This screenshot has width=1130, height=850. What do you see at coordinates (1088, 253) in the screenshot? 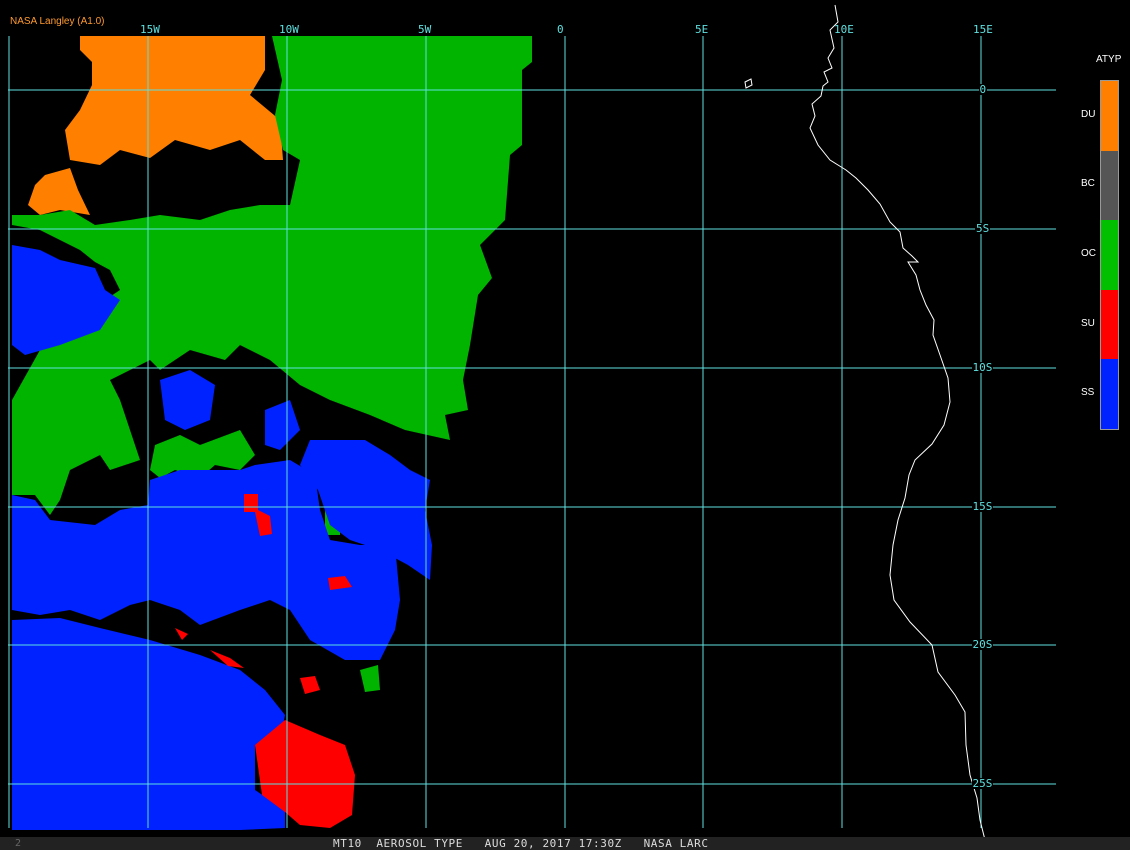
I see `legend-label: OC` at bounding box center [1088, 253].